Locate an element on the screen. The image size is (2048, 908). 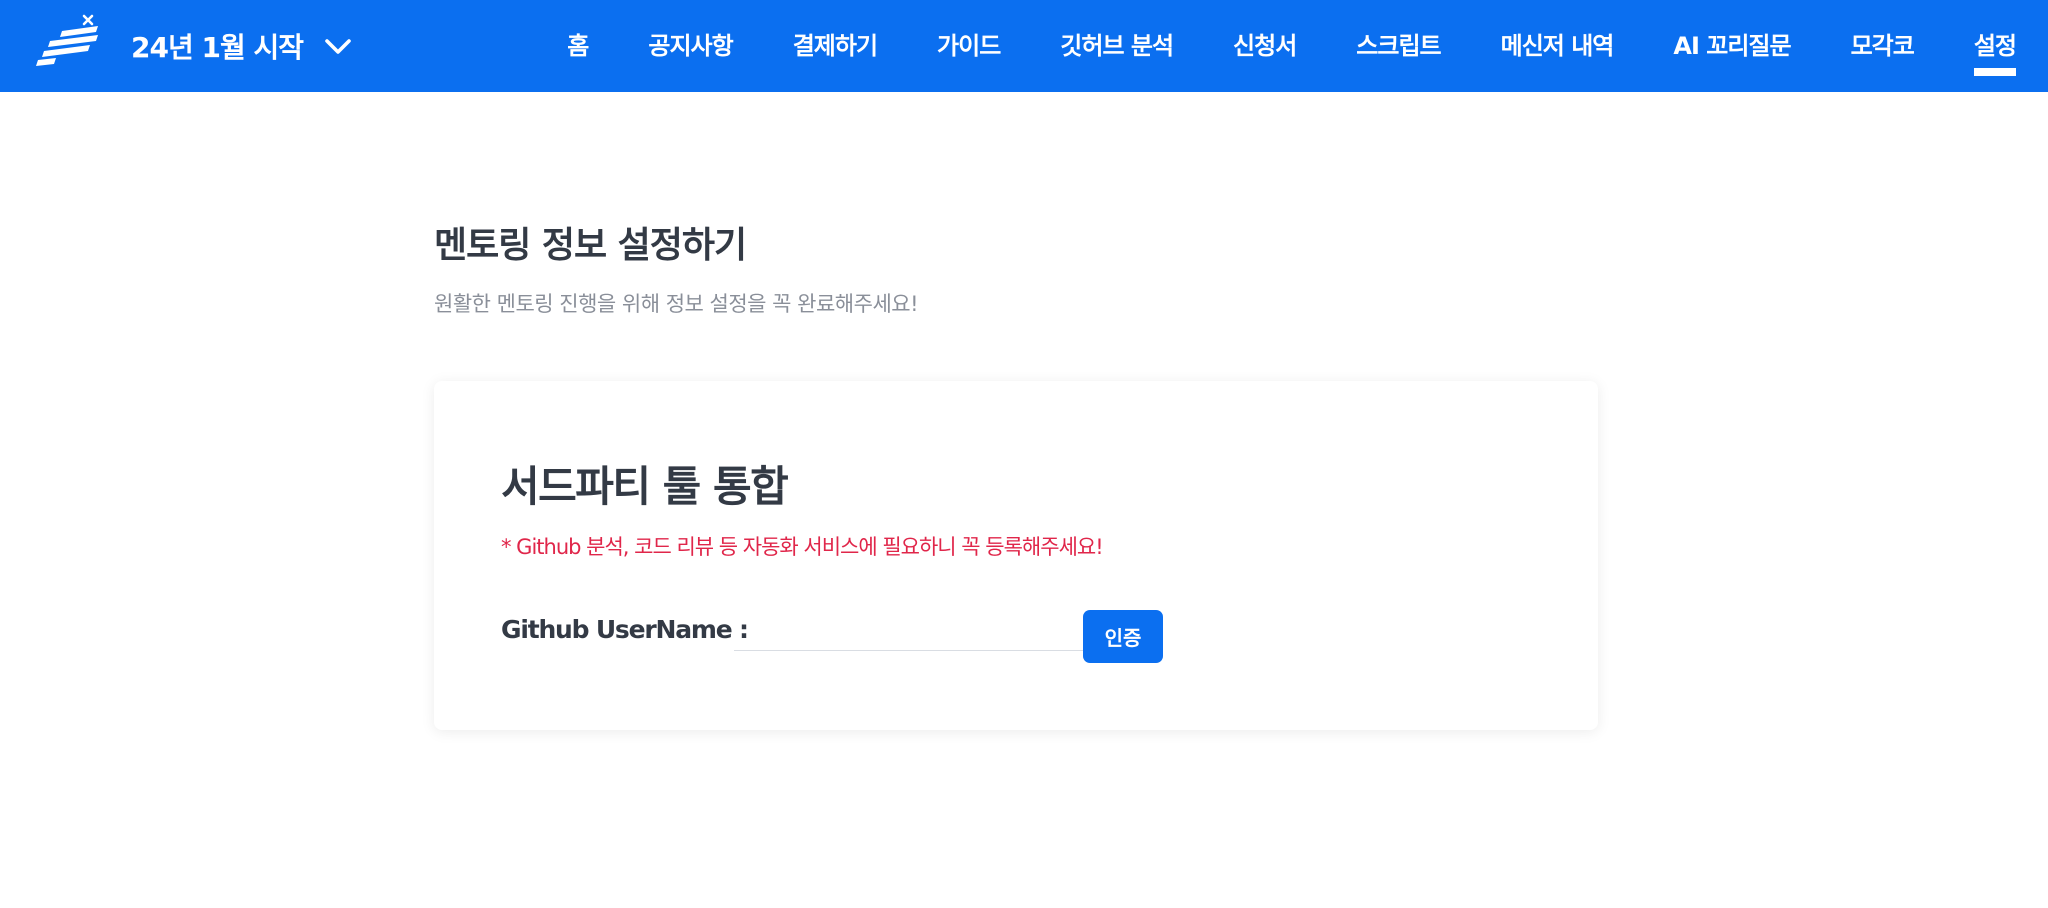
chevron-down-icon is located at coordinates (338, 46).